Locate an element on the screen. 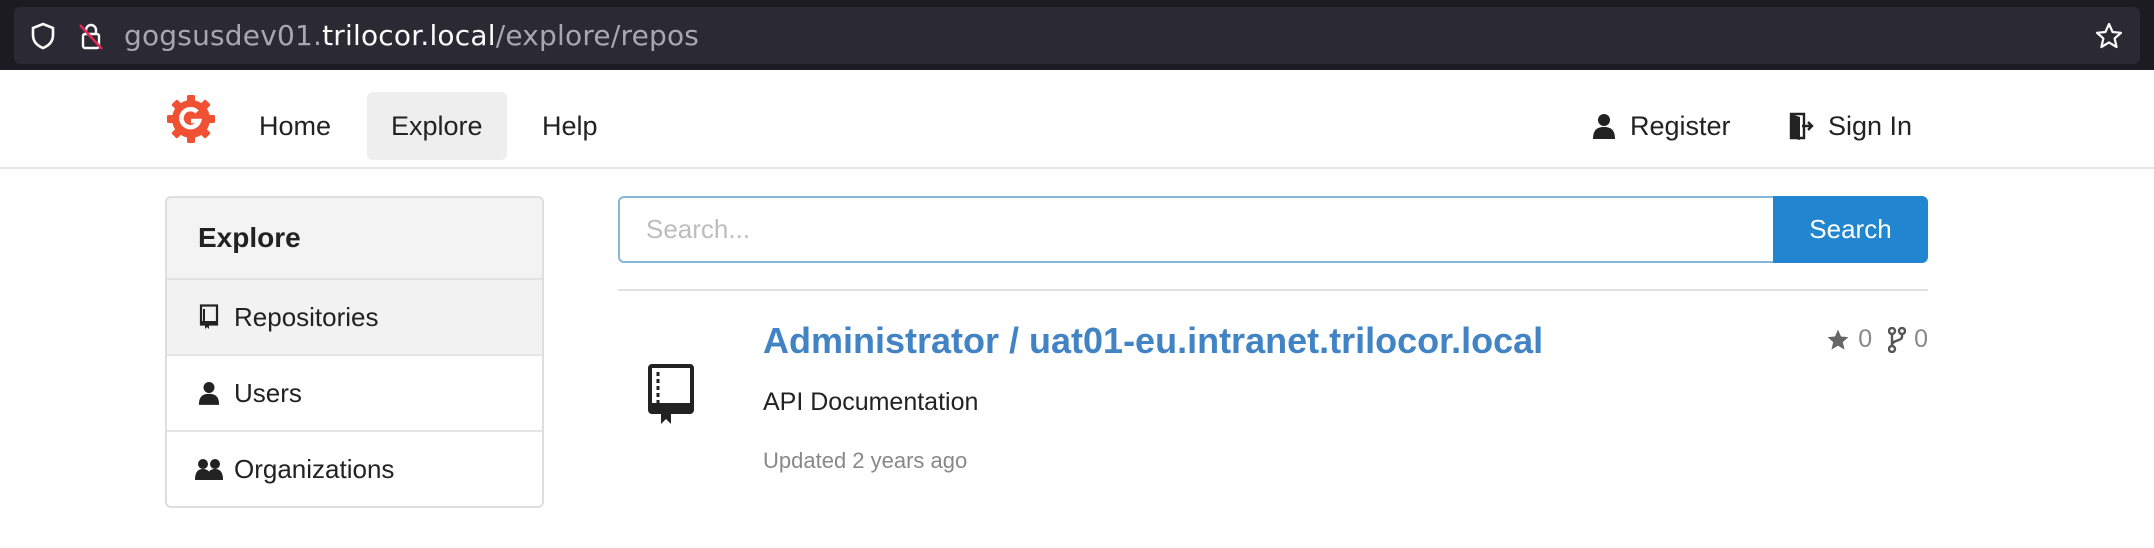 Image resolution: width=2154 pixels, height=548 pixels. sidebar-item-organizations: Organizations is located at coordinates (354, 469).